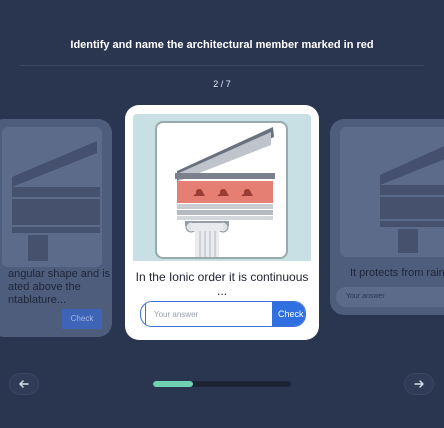 Image resolution: width=444 pixels, height=428 pixels. What do you see at coordinates (59, 274) in the screenshot?
I see `previous-card-text-1: angular shape and is` at bounding box center [59, 274].